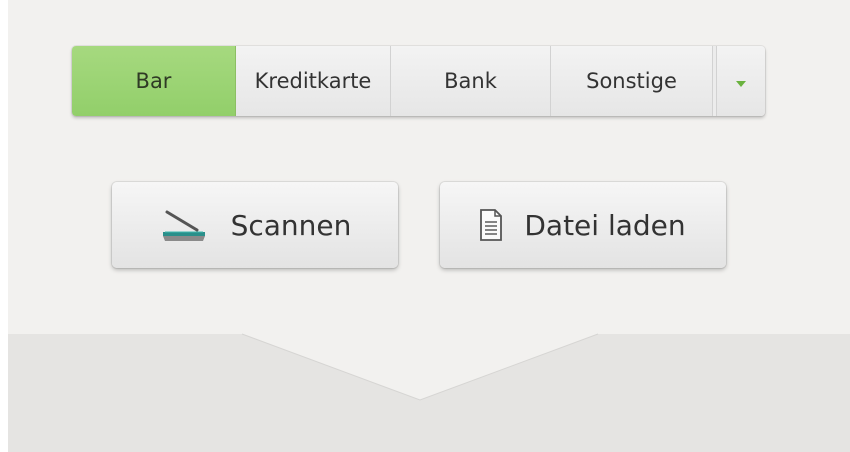  Describe the element at coordinates (313, 81) in the screenshot. I see `payment-option-kreditkarte: Kreditkarte` at that location.